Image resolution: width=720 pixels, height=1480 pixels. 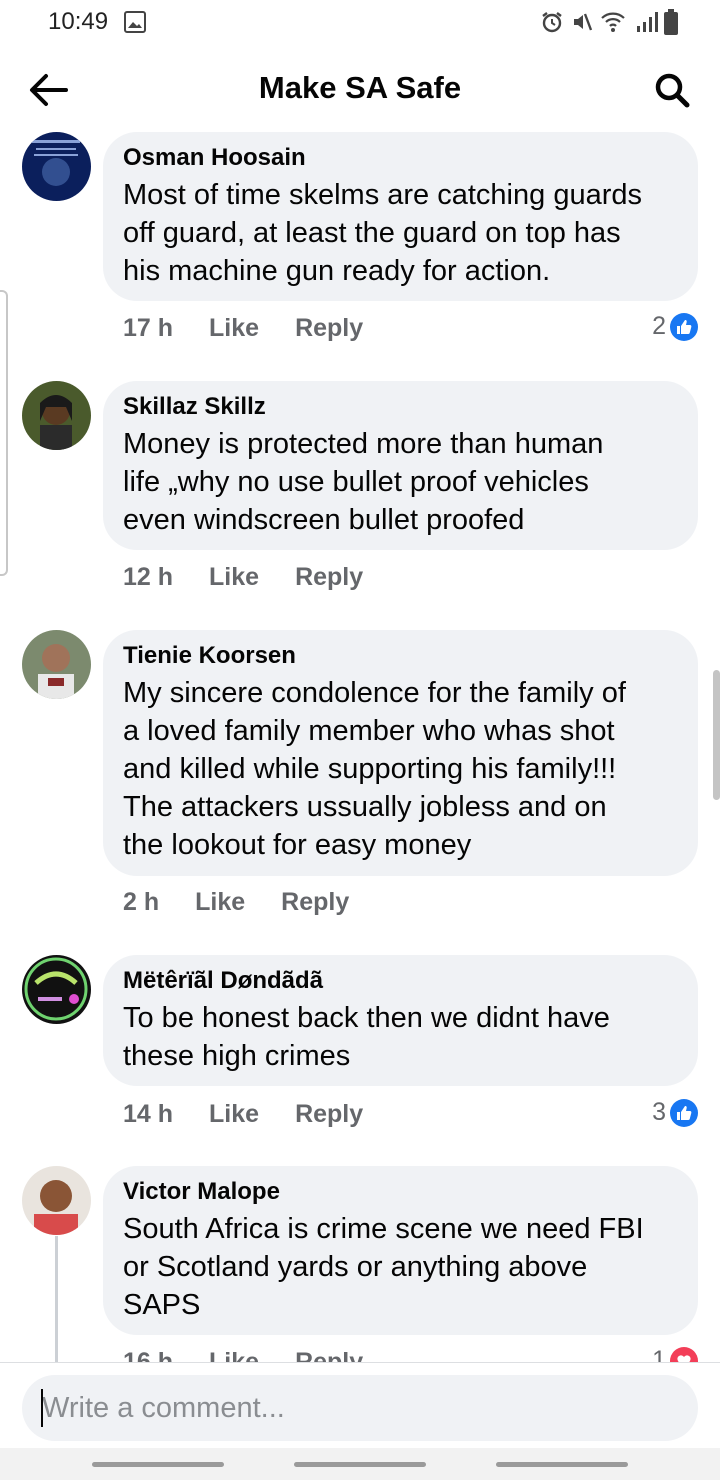 I want to click on comment-actions: 16 h Like Reply, so click(x=243, y=1355).